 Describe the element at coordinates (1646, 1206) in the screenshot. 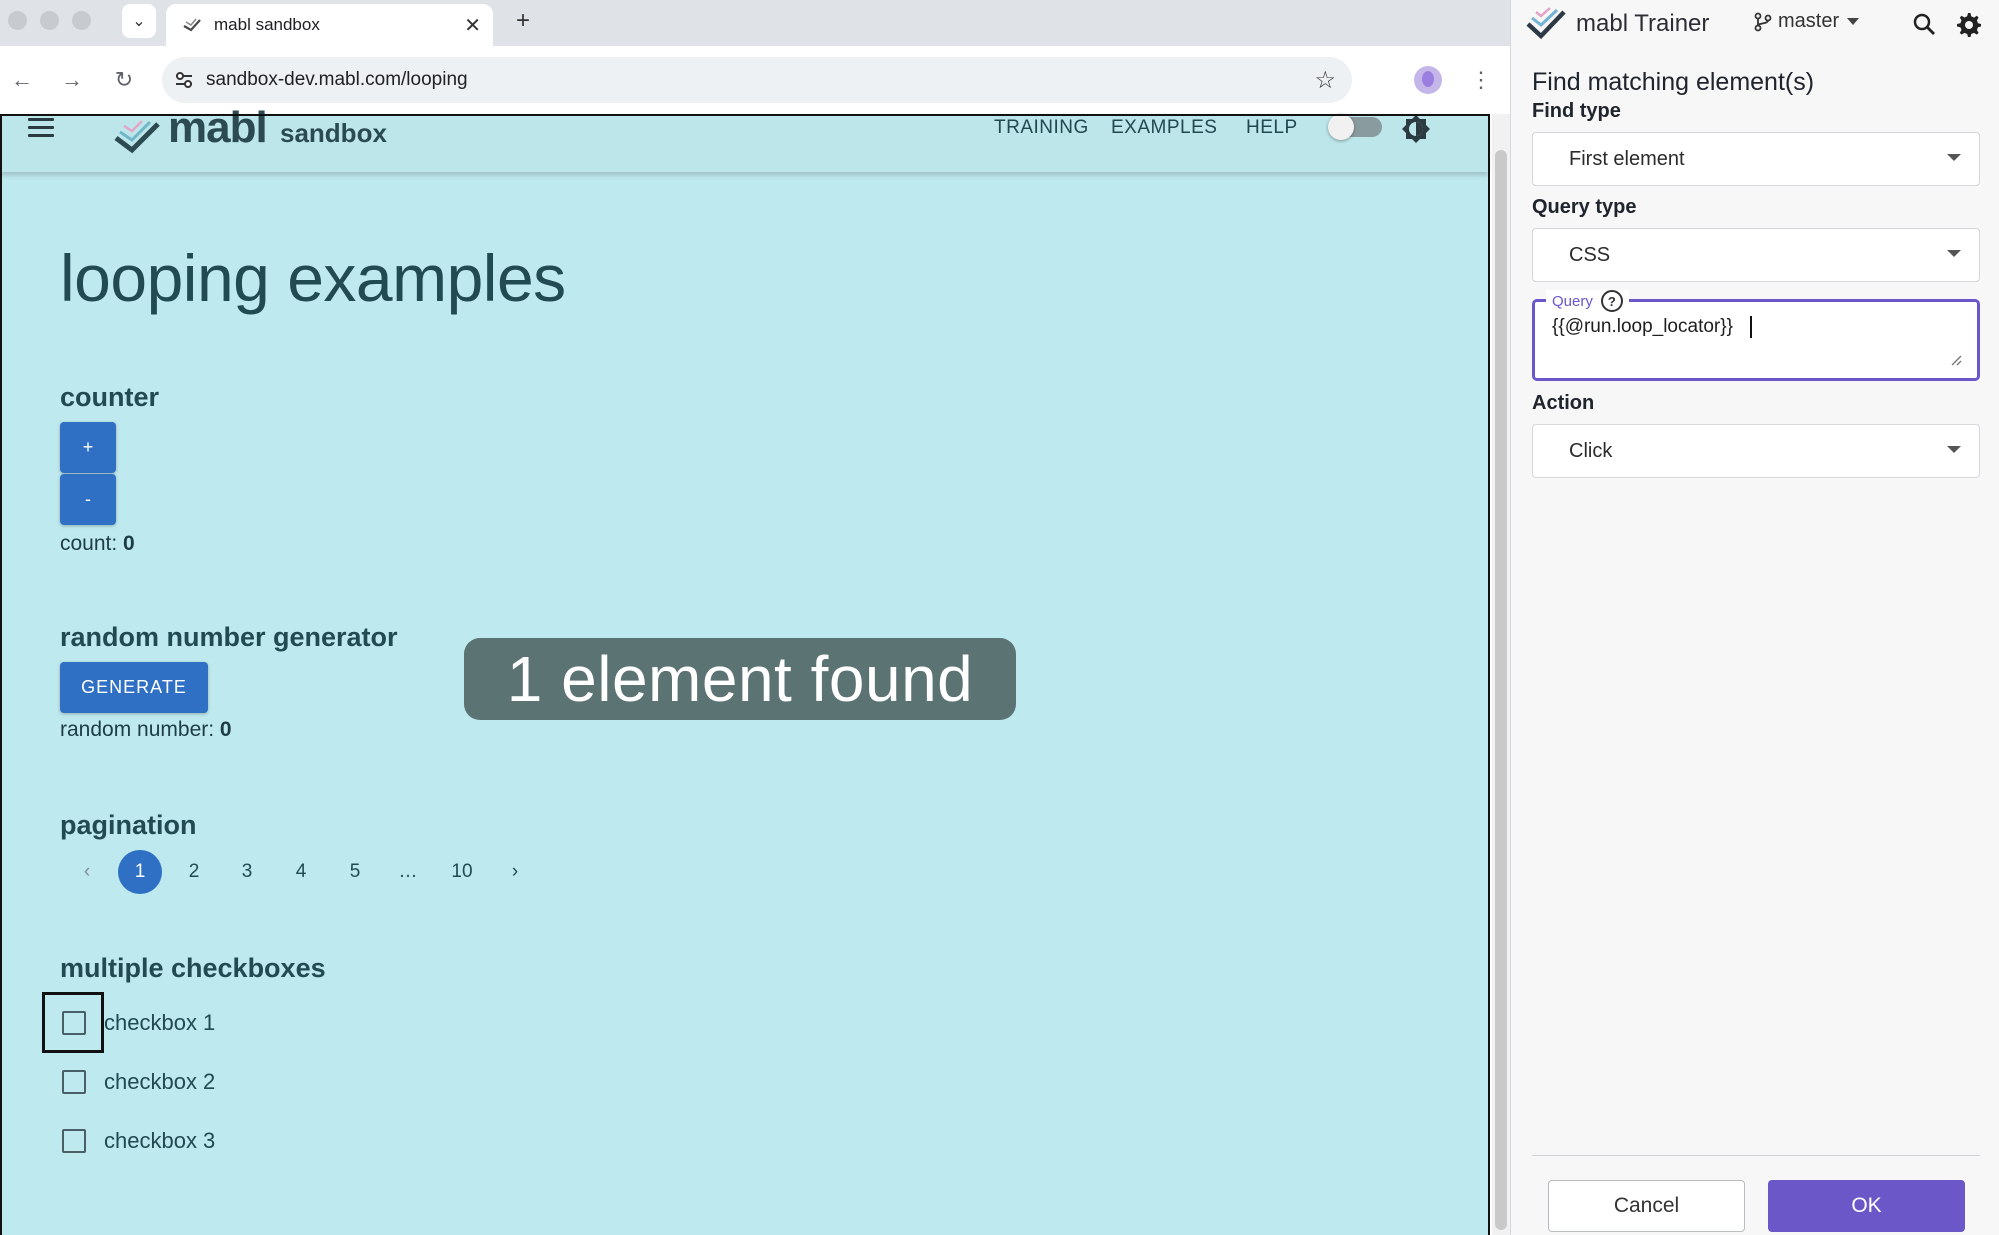

I see `cancel-button: Cancel` at that location.